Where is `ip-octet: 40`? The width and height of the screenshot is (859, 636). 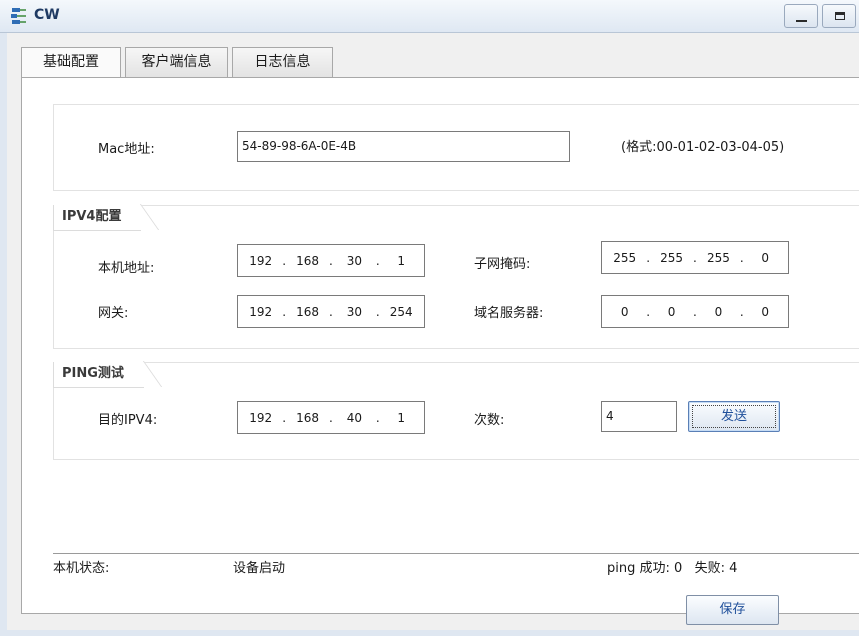
ip-octet: 40 is located at coordinates (354, 417).